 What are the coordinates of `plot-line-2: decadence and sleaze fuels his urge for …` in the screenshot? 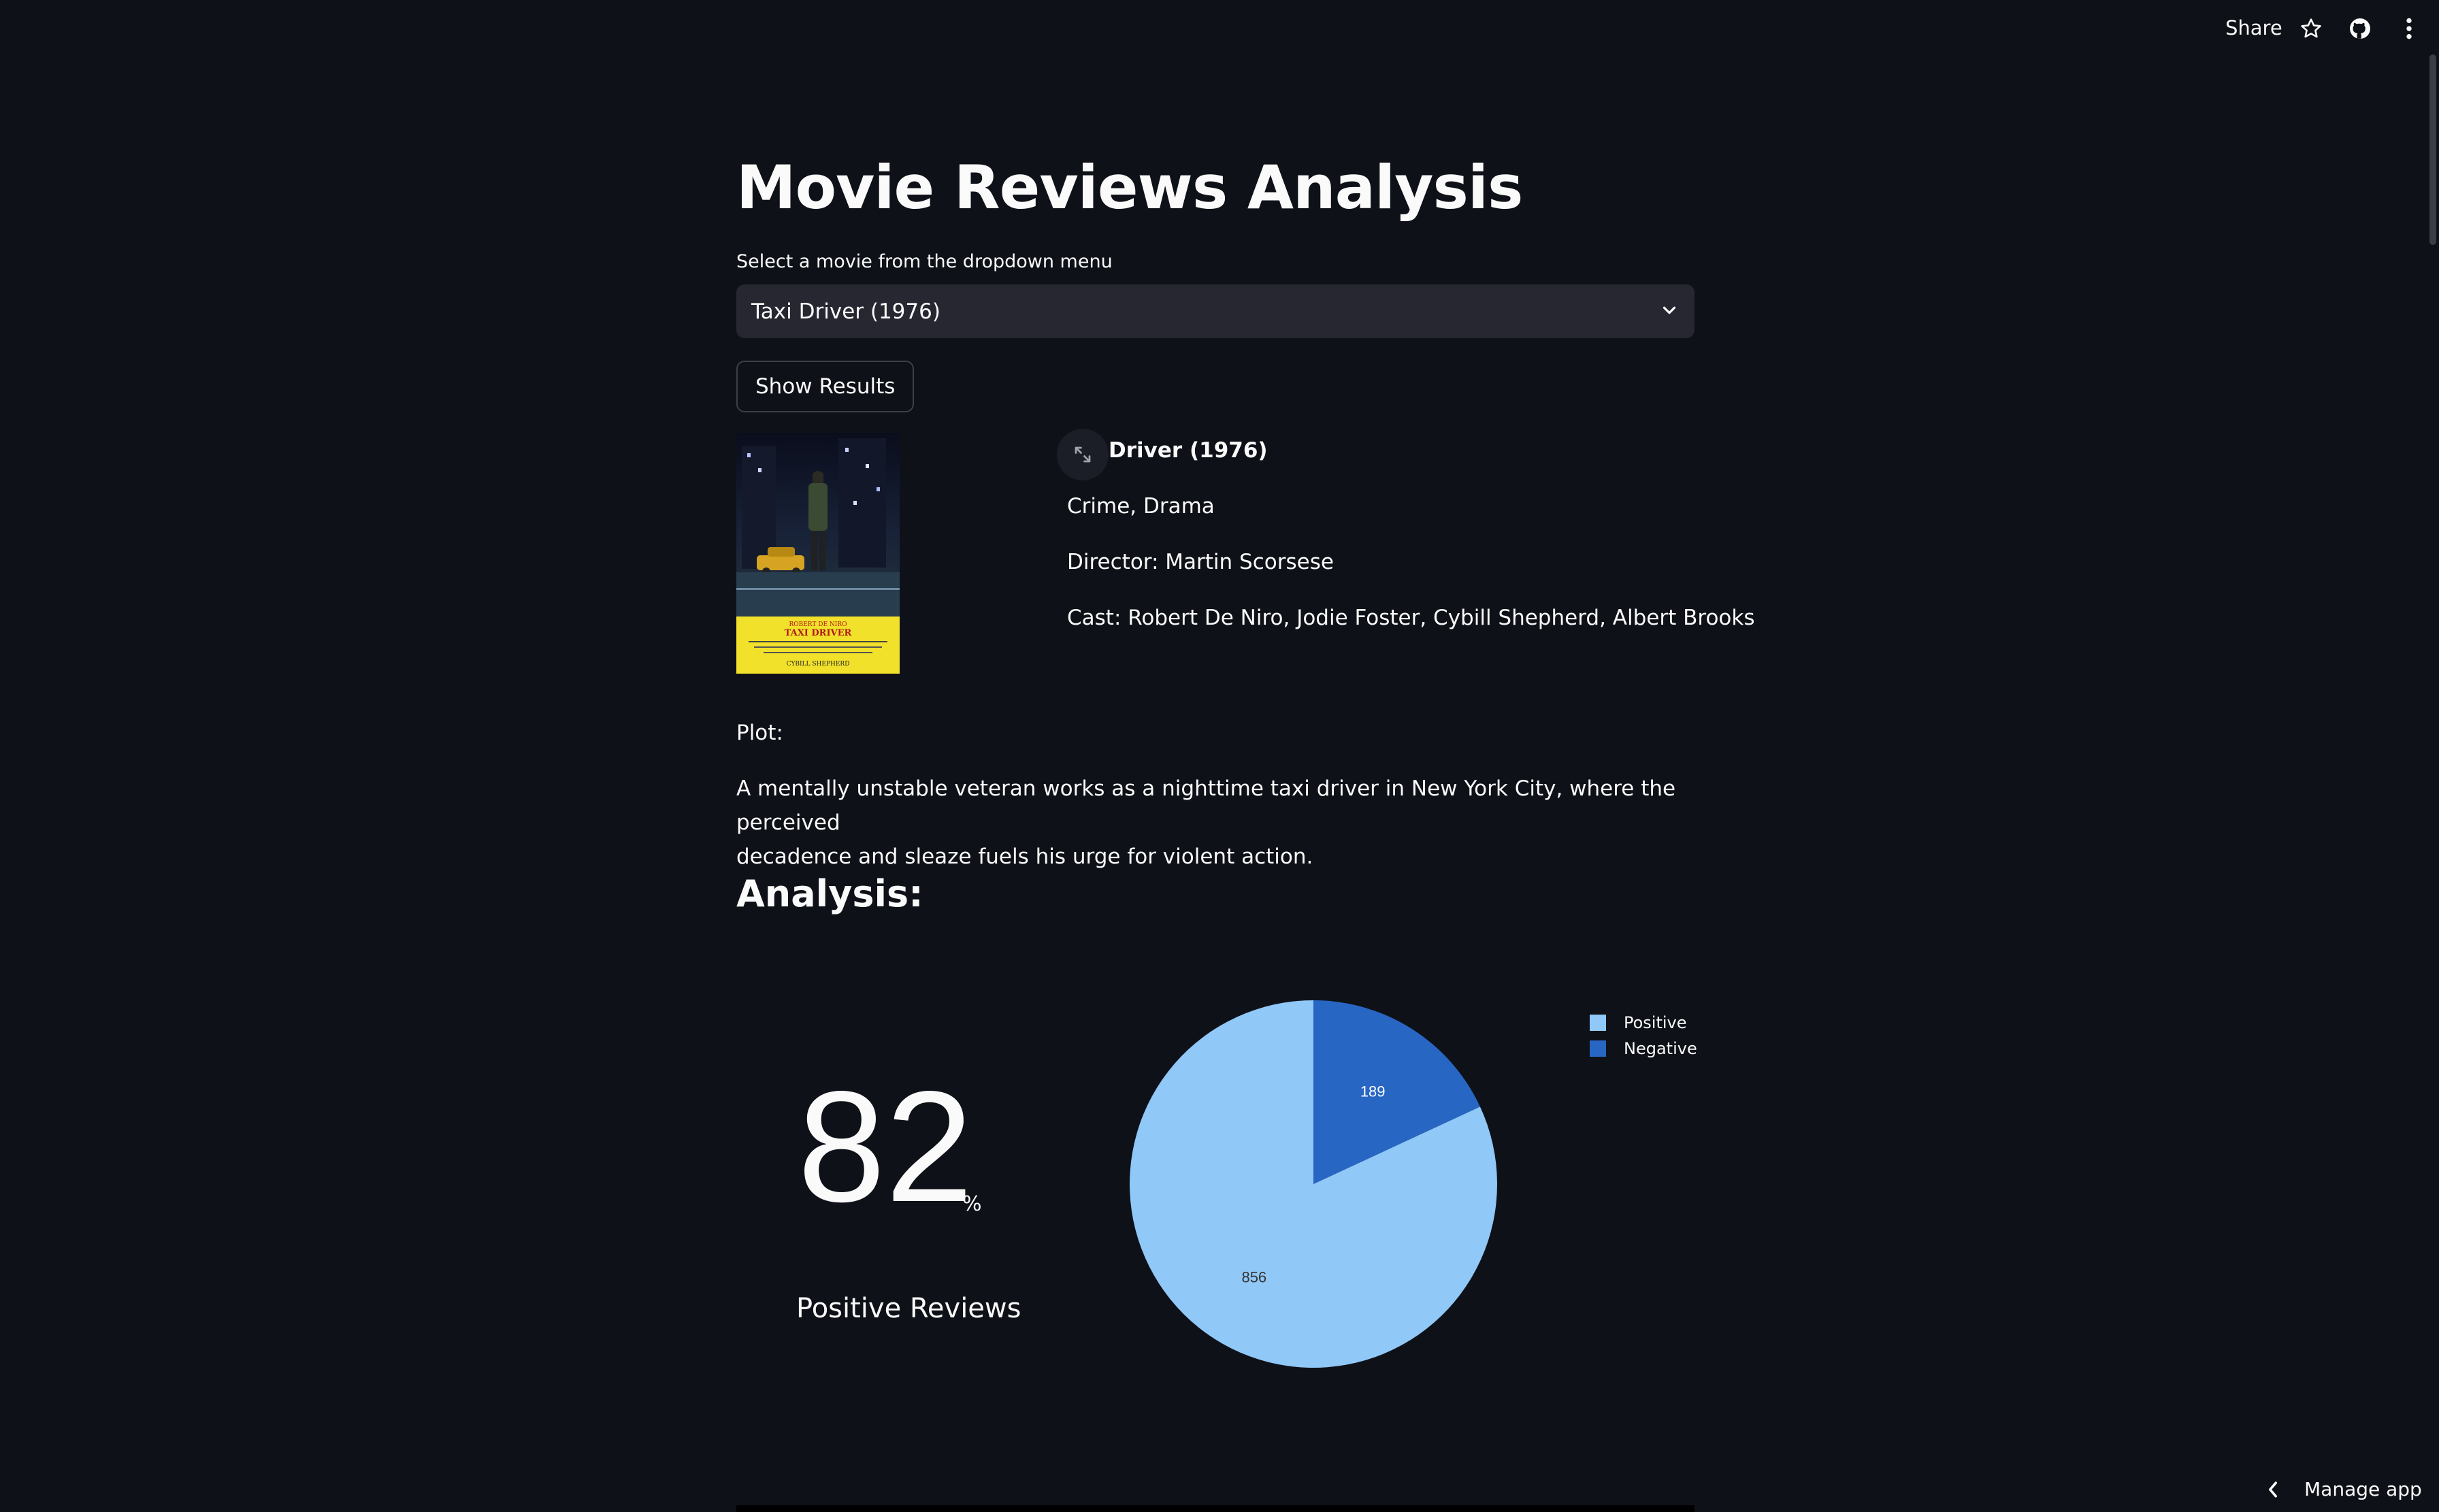 It's located at (1025, 856).